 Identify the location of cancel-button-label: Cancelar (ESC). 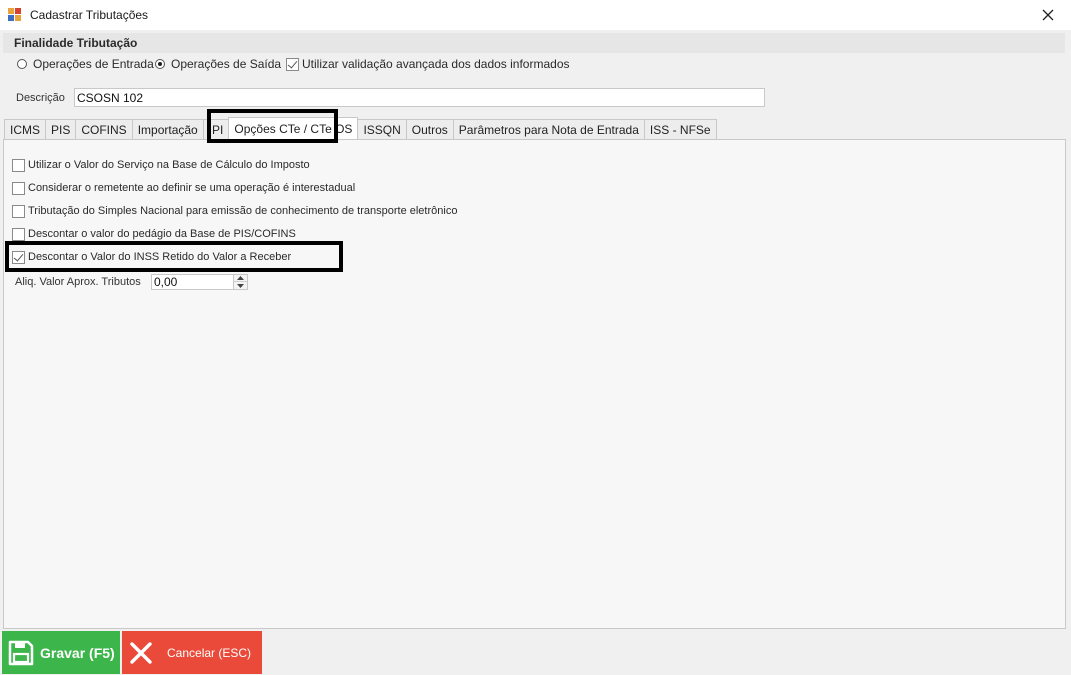
(209, 652).